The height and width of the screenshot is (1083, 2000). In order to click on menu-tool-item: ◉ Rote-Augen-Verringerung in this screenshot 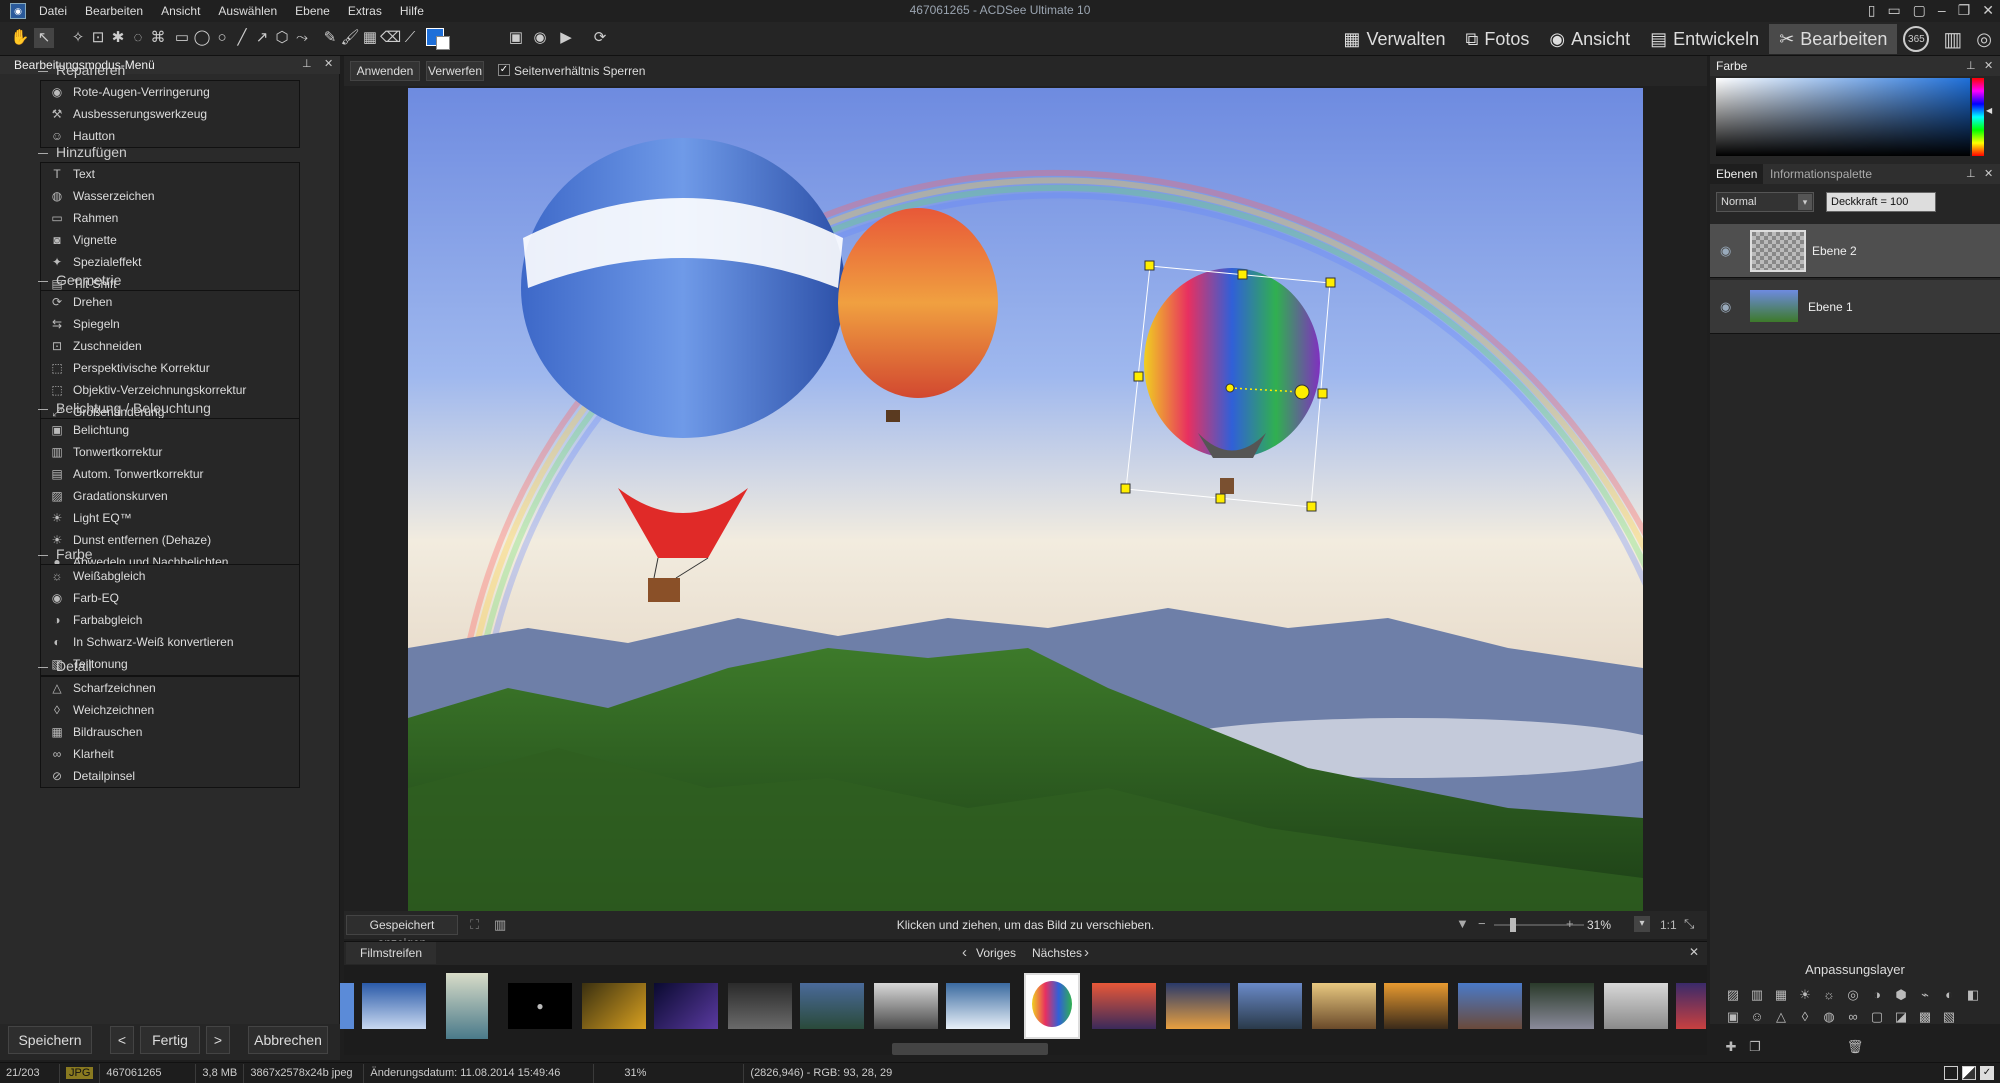, I will do `click(170, 92)`.